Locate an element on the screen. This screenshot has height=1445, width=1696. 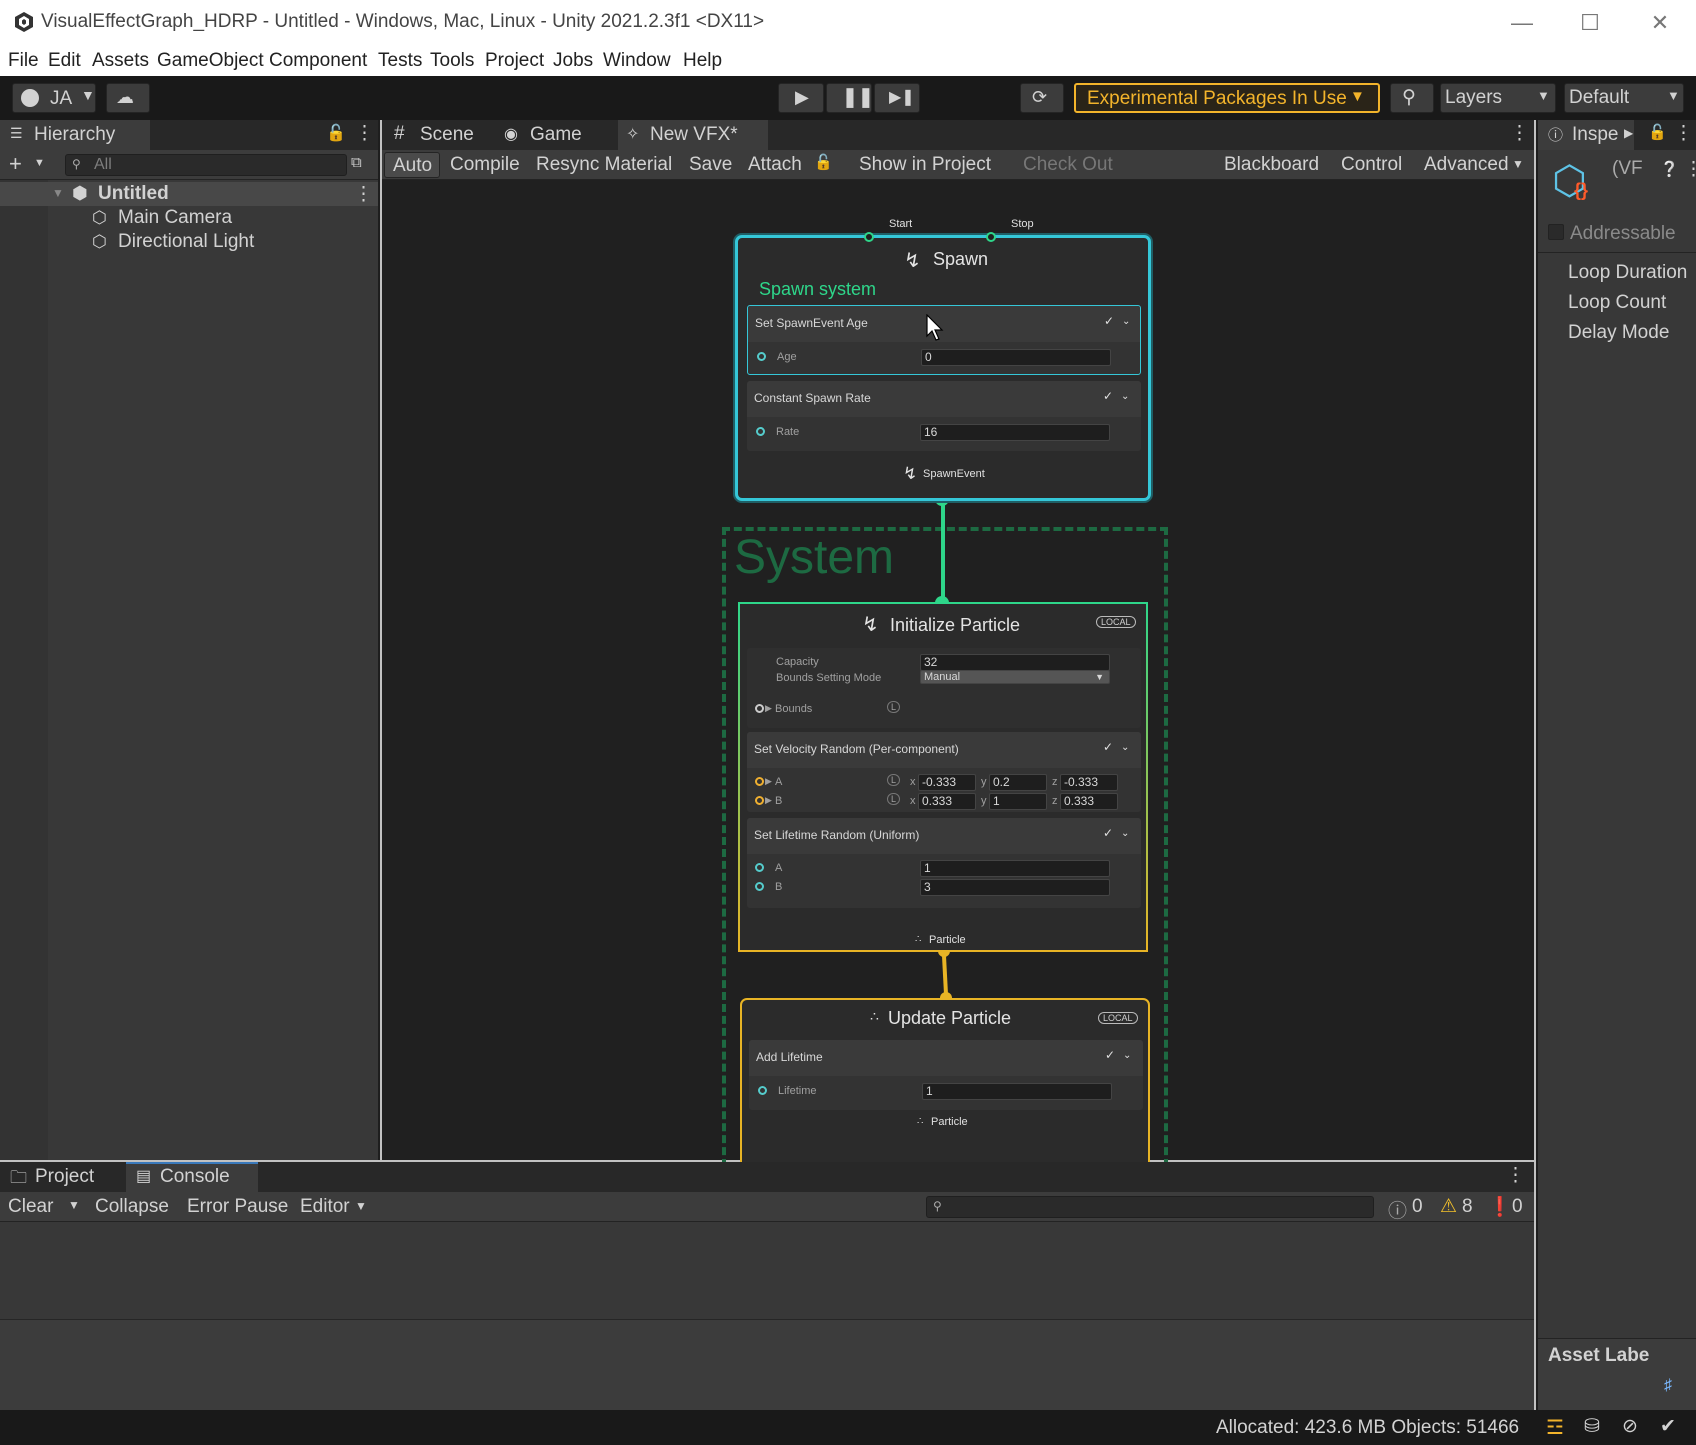
tab-new-vfx: ✧ New VFX* is located at coordinates (693, 135).